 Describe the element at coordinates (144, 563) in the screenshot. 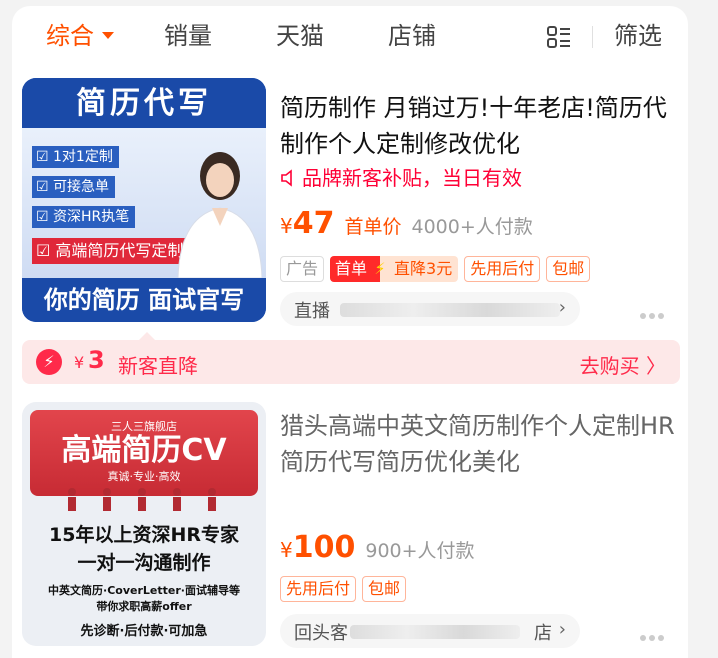

I see `image-line: 一对一沟通制作` at that location.